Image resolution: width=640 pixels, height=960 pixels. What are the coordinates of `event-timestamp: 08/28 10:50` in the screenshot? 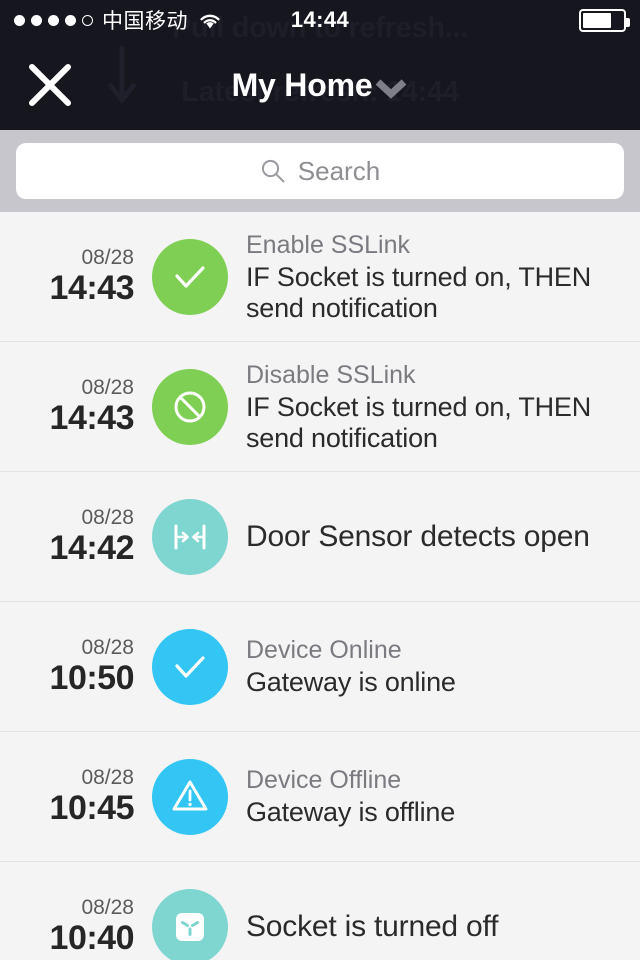 It's located at (76, 666).